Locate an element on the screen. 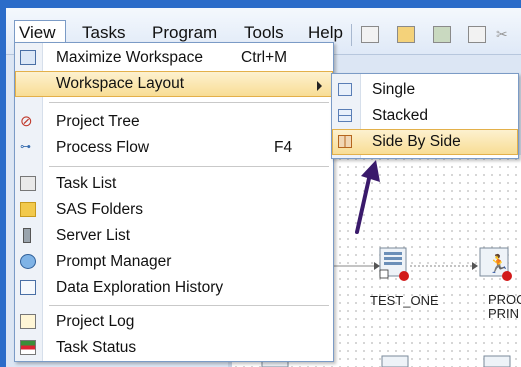 The width and height of the screenshot is (521, 367). annotation-arrow is located at coordinates (367, 197).